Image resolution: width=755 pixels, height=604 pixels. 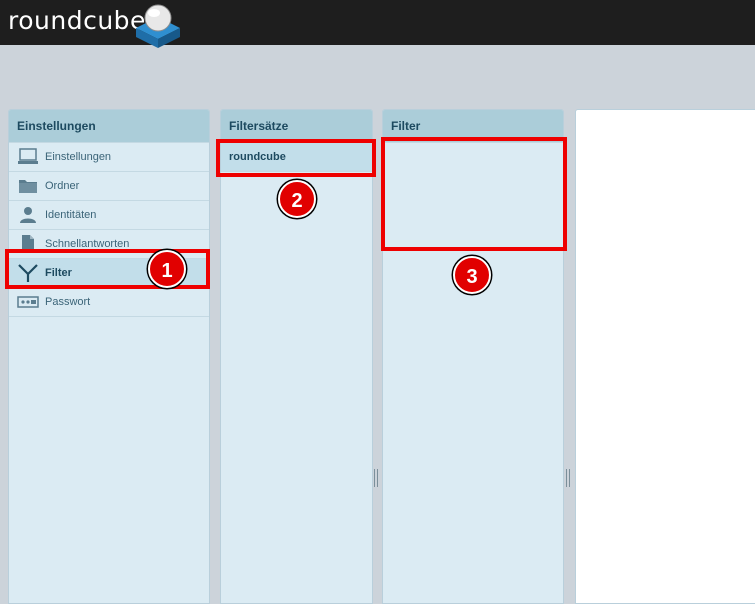 I want to click on settings-item-label: Identitäten, so click(x=71, y=215).